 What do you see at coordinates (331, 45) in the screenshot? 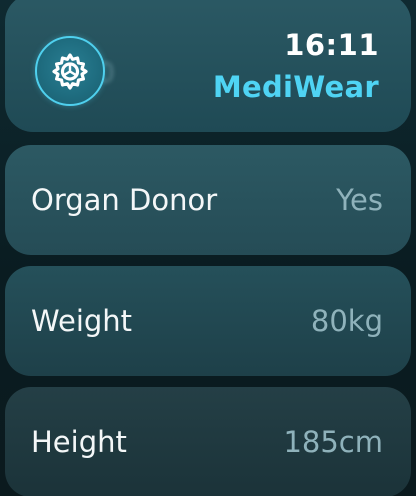
I see `clock-time: 16:11` at bounding box center [331, 45].